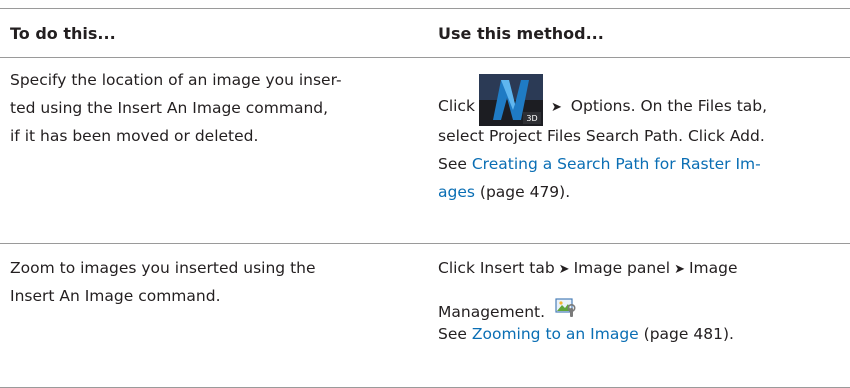 This screenshot has height=388, width=850. What do you see at coordinates (425, 57) in the screenshot?
I see `header-rule` at bounding box center [425, 57].